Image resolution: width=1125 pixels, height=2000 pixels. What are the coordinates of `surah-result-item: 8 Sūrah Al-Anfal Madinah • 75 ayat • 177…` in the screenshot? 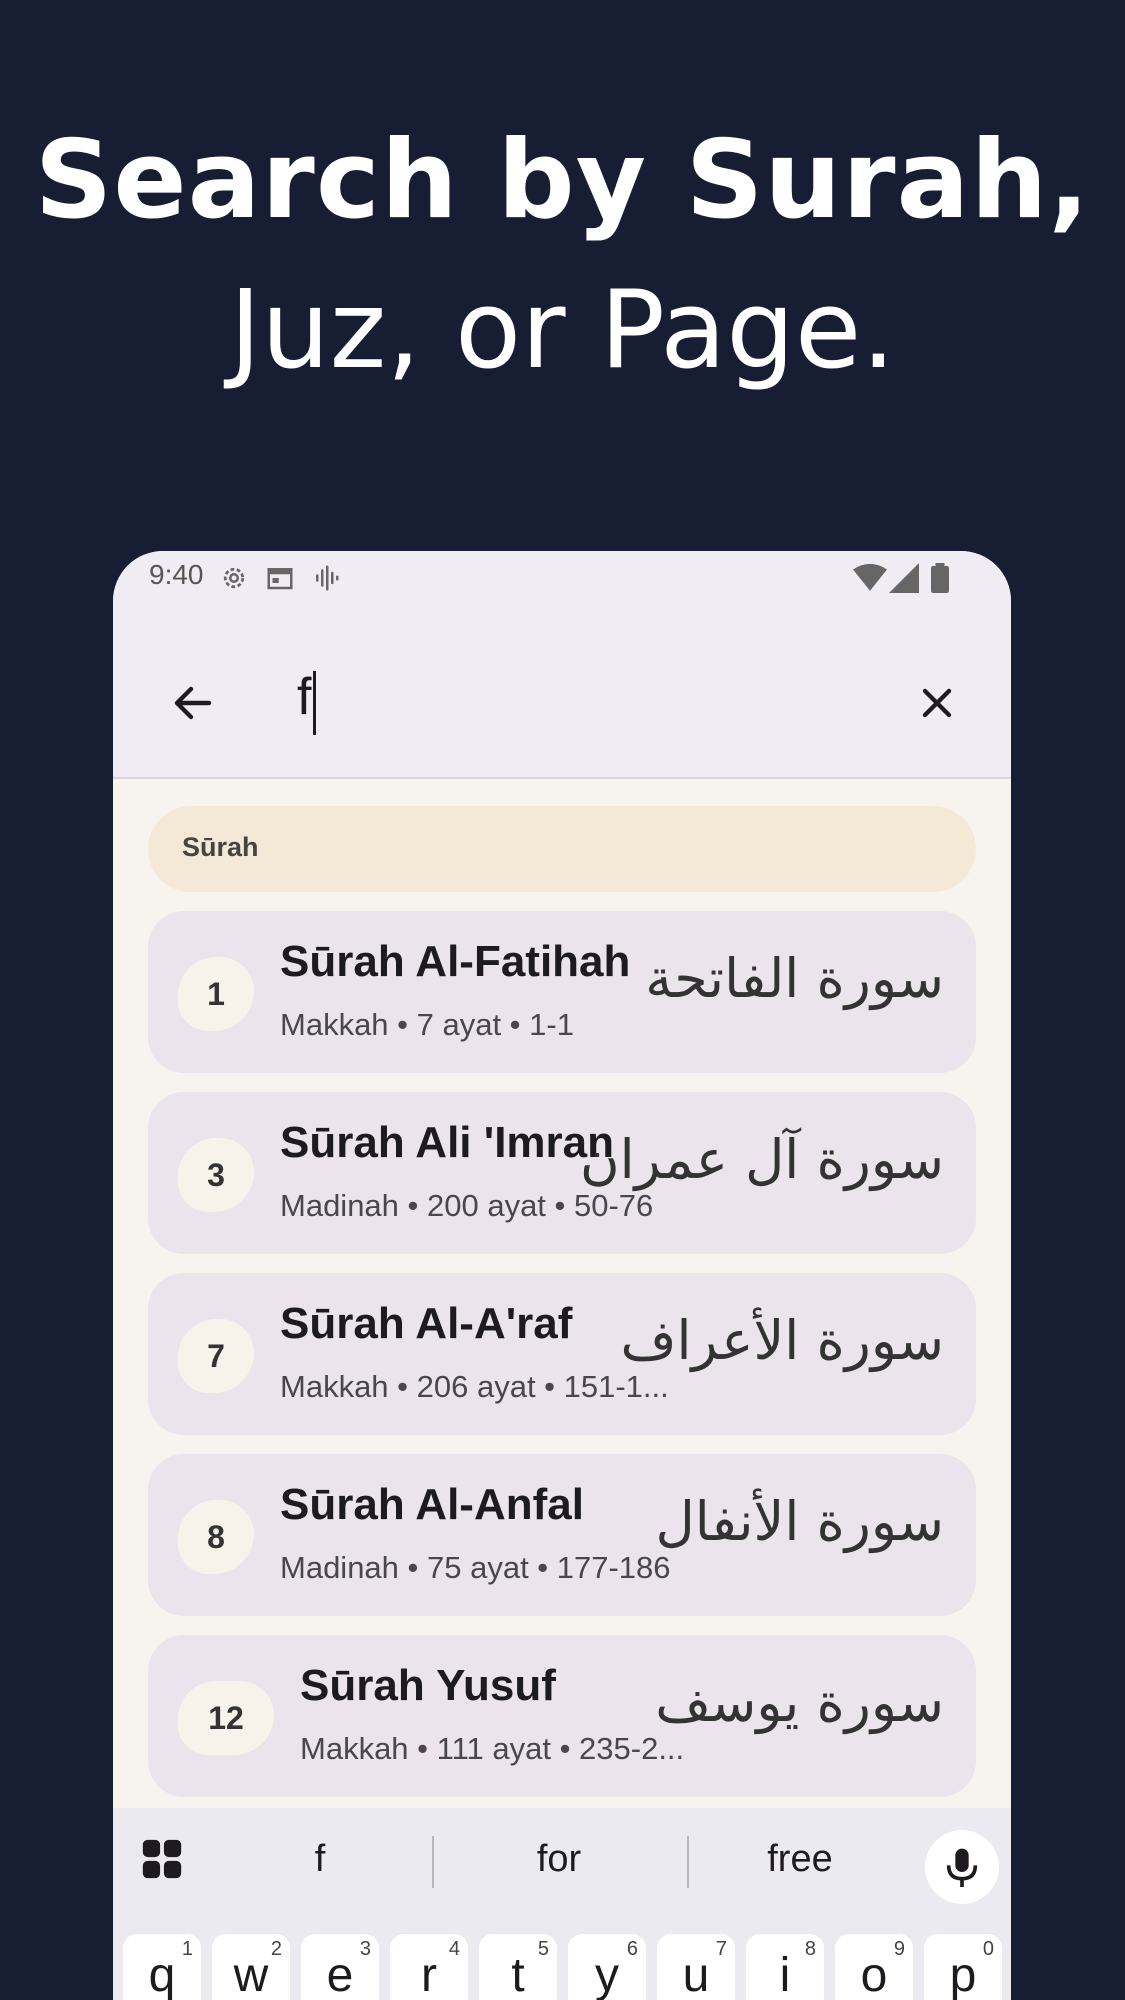 It's located at (562, 1535).